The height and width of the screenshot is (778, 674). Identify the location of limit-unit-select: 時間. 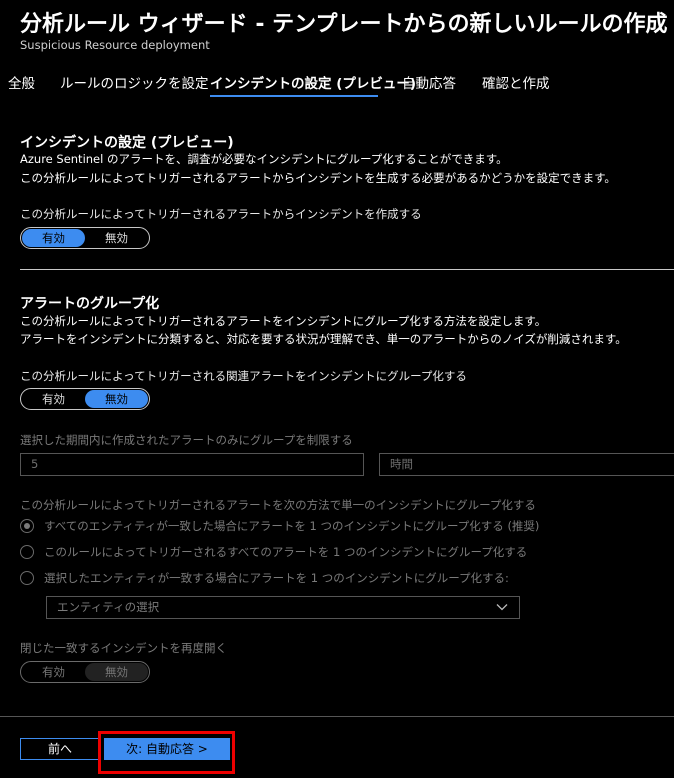
(526, 464).